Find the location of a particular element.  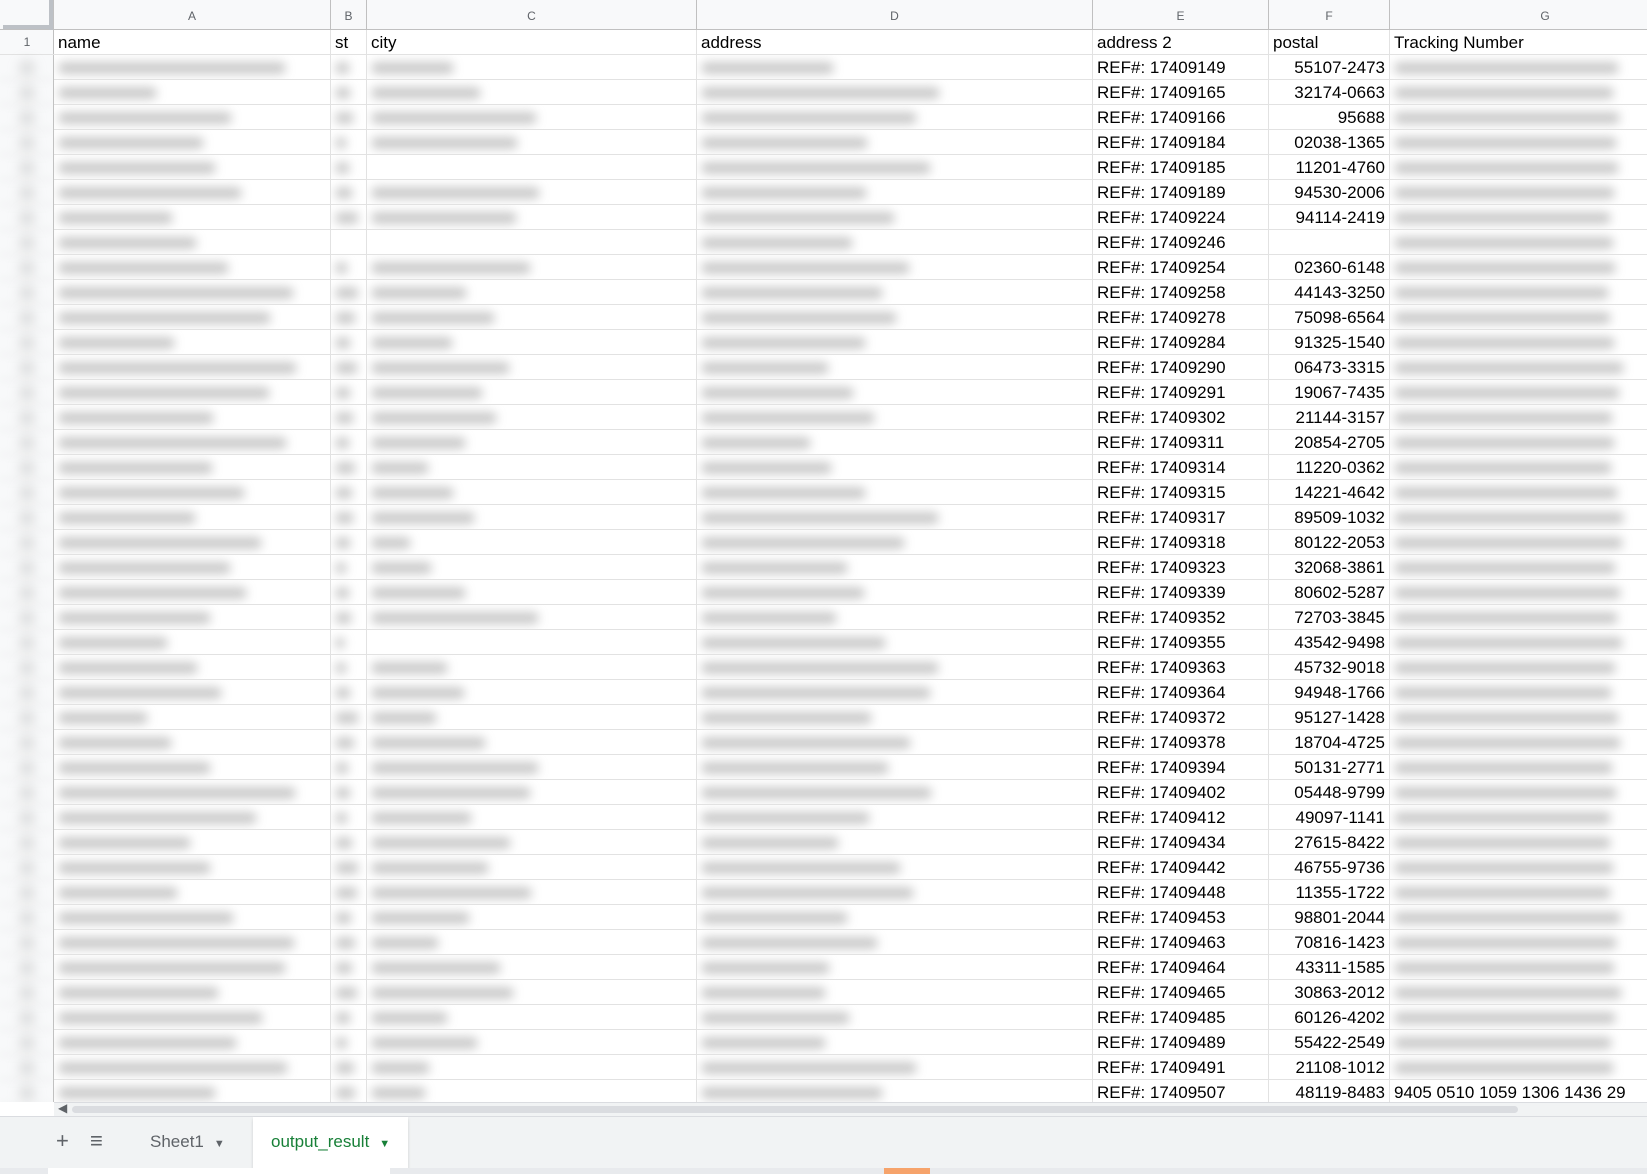

cell: 14221-4642 is located at coordinates (1329, 492).